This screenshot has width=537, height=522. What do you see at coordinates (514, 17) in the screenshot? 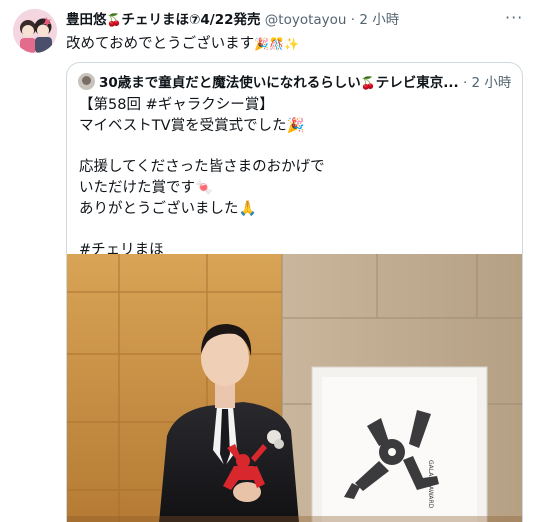
I see `more-options-icon: ···` at bounding box center [514, 17].